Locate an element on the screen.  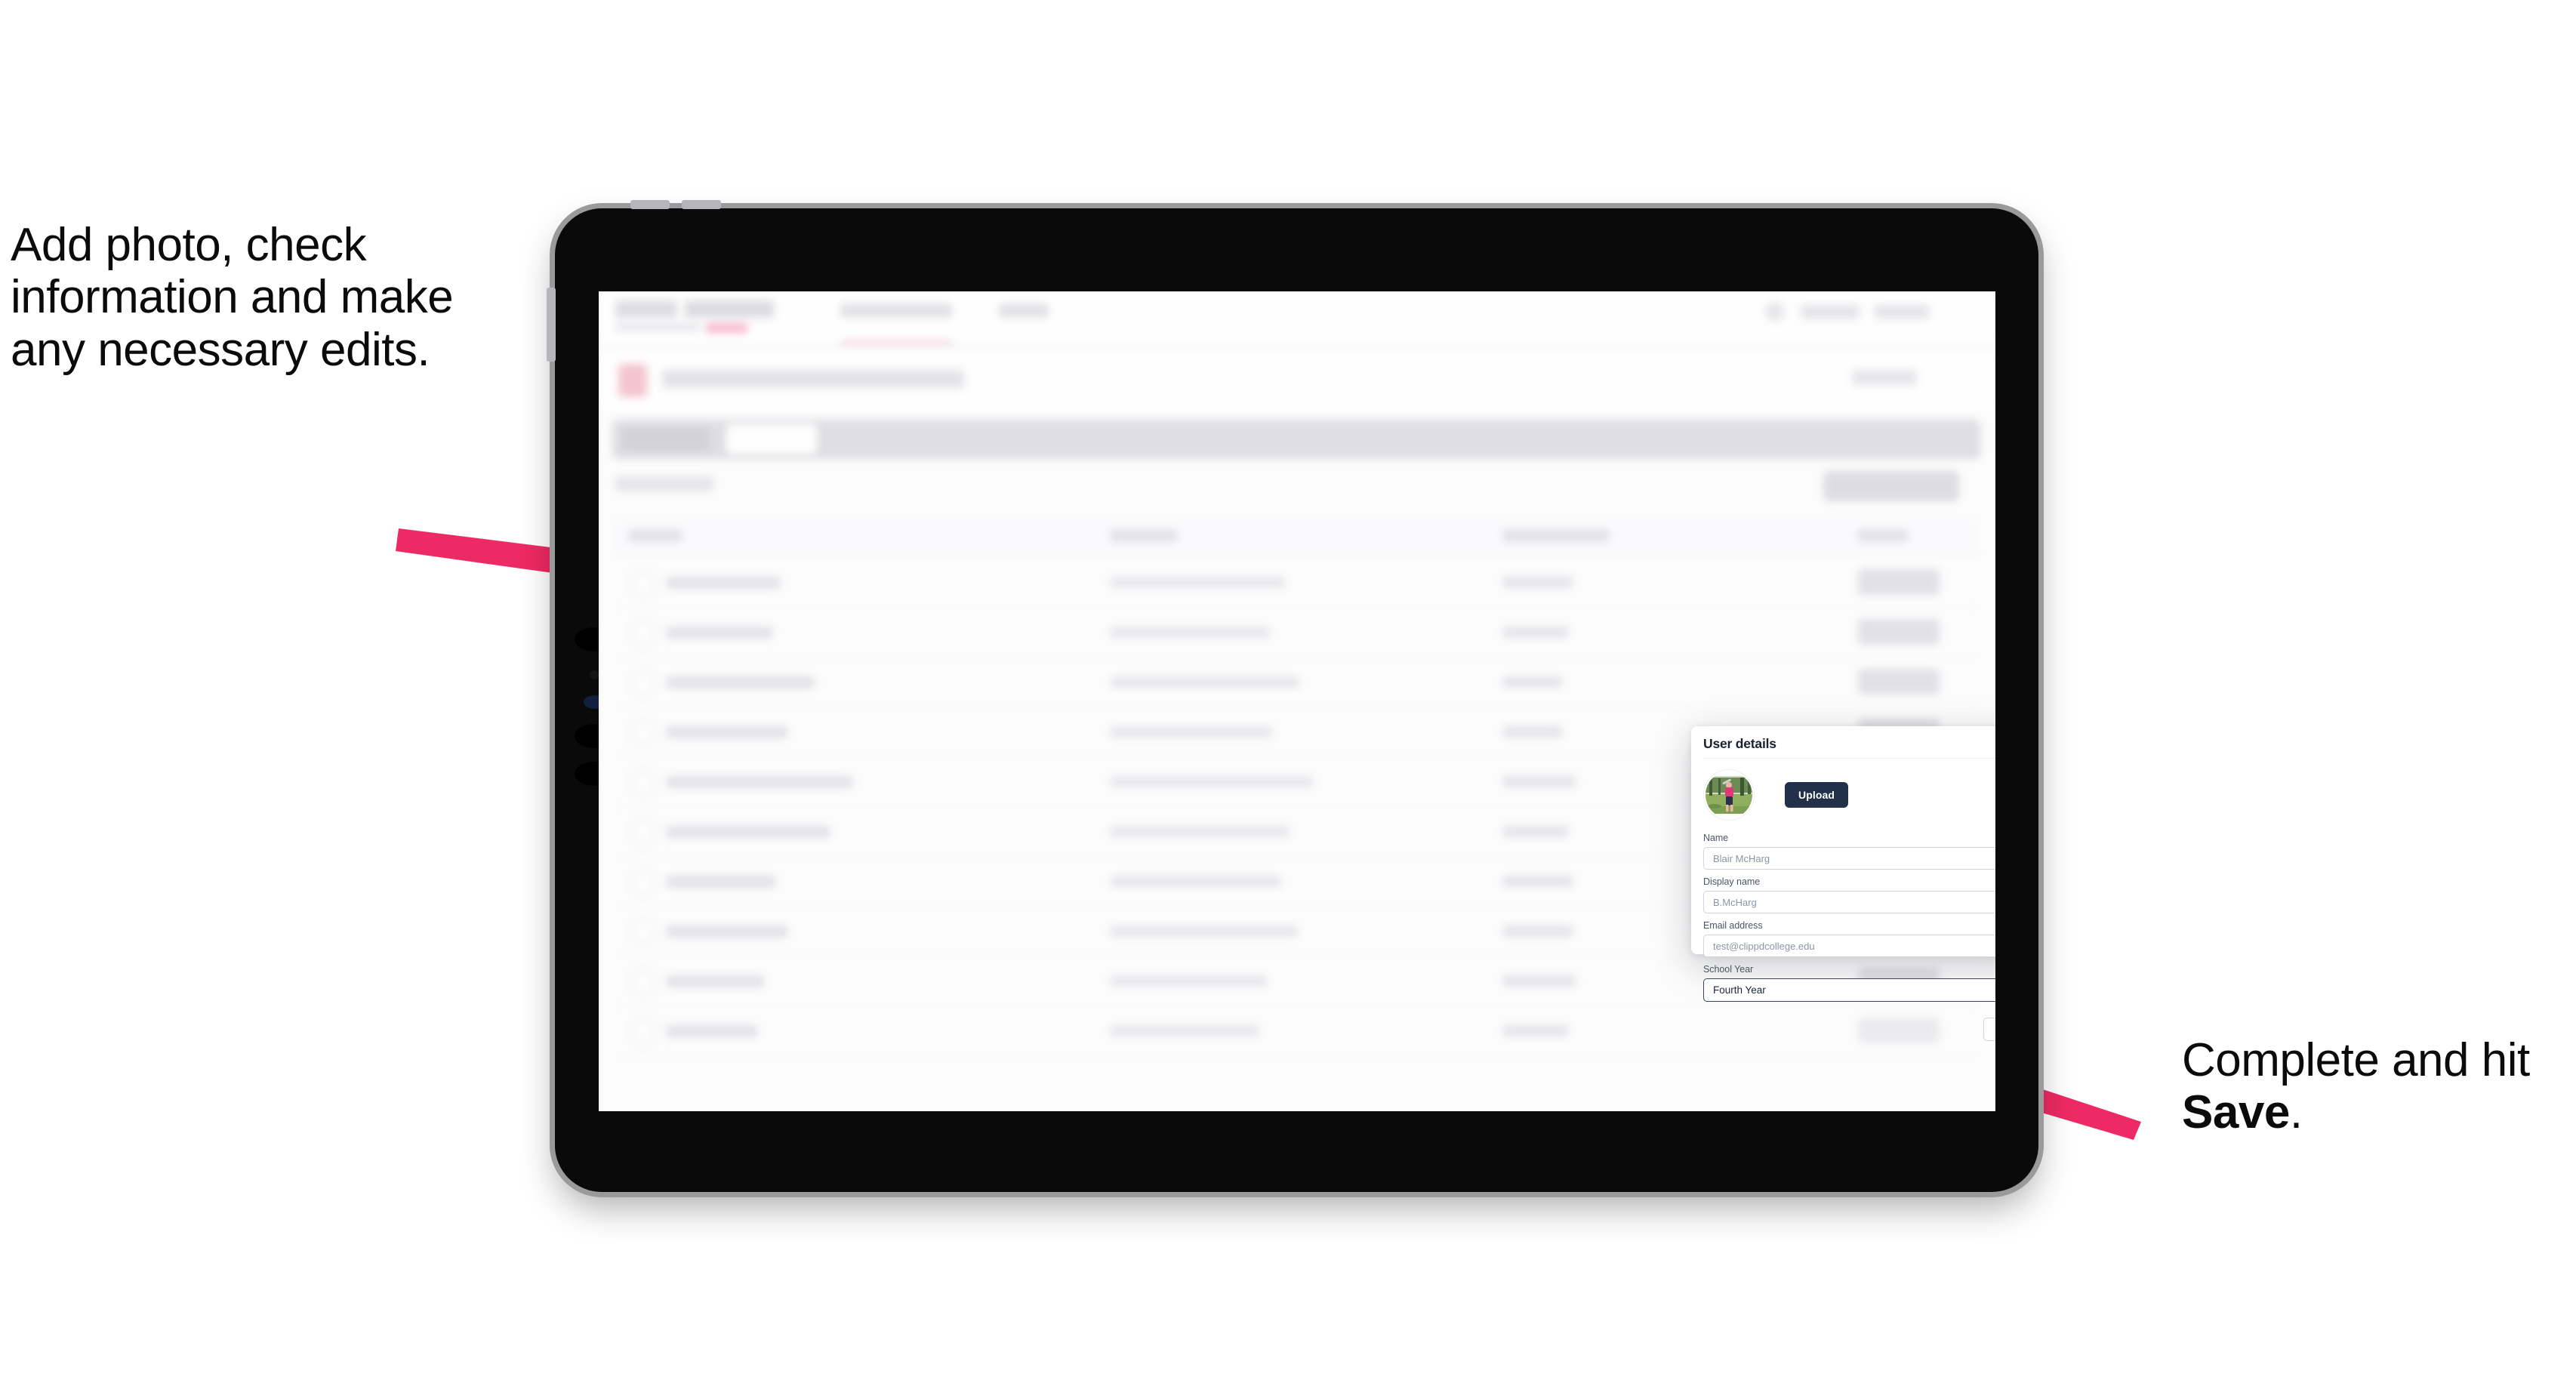
modal-footer: Cancel Save is located at coordinates (1843, 1030).